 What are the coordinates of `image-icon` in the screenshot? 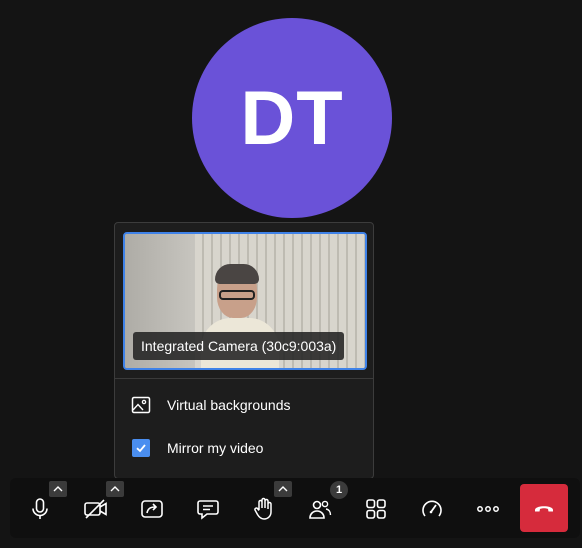 It's located at (141, 405).